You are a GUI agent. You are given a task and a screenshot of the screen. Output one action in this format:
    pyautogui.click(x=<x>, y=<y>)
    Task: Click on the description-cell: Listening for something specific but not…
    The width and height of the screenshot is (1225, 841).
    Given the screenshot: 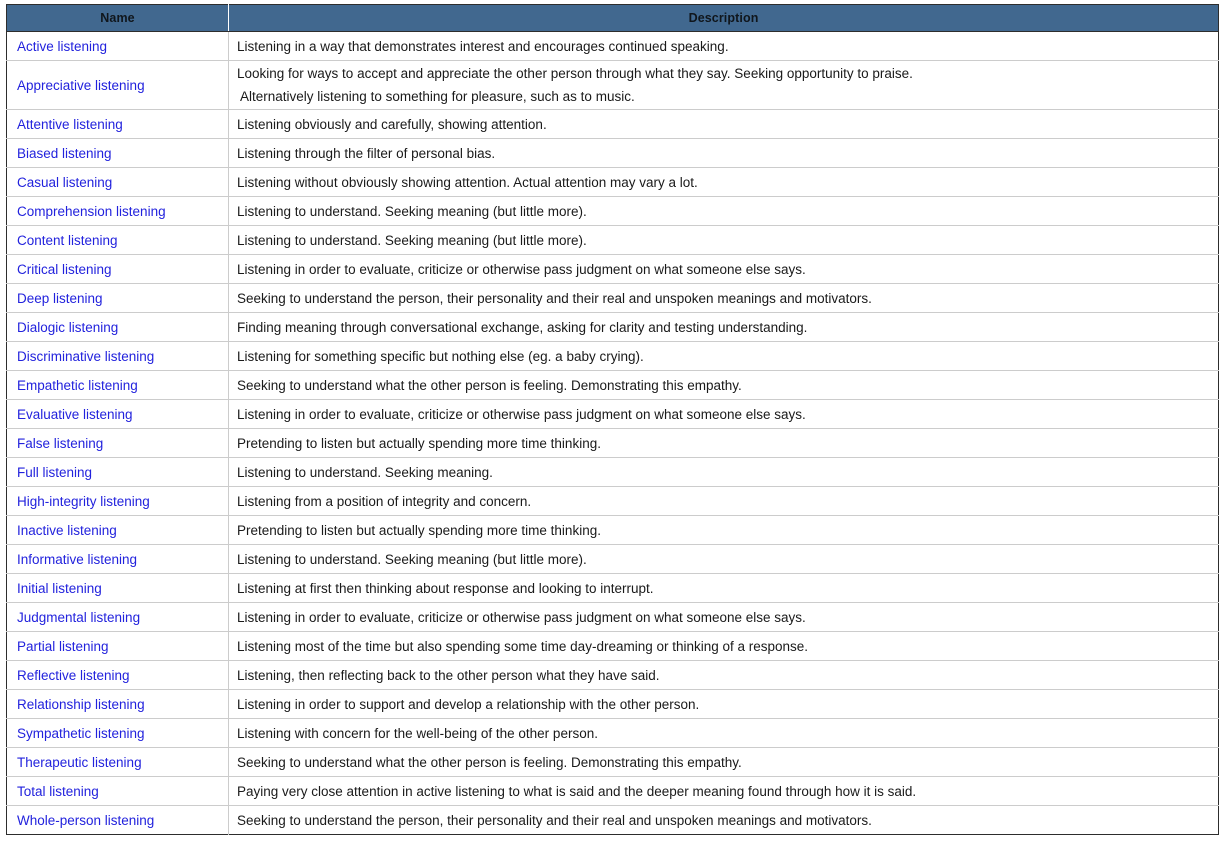 What is the action you would take?
    pyautogui.click(x=723, y=356)
    